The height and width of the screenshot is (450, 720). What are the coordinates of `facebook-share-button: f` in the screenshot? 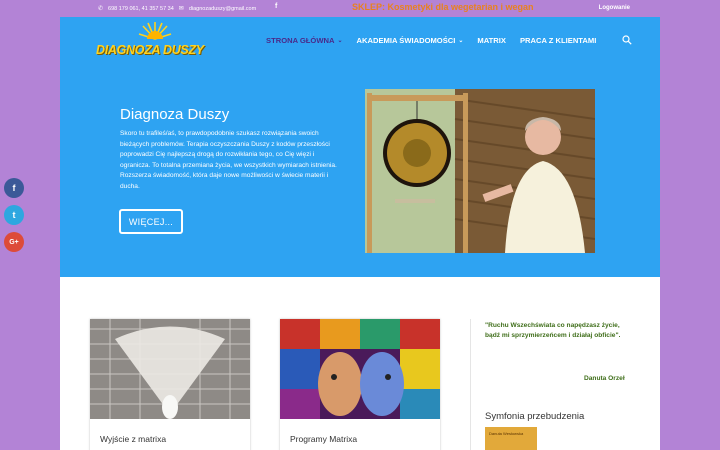 It's located at (14, 188).